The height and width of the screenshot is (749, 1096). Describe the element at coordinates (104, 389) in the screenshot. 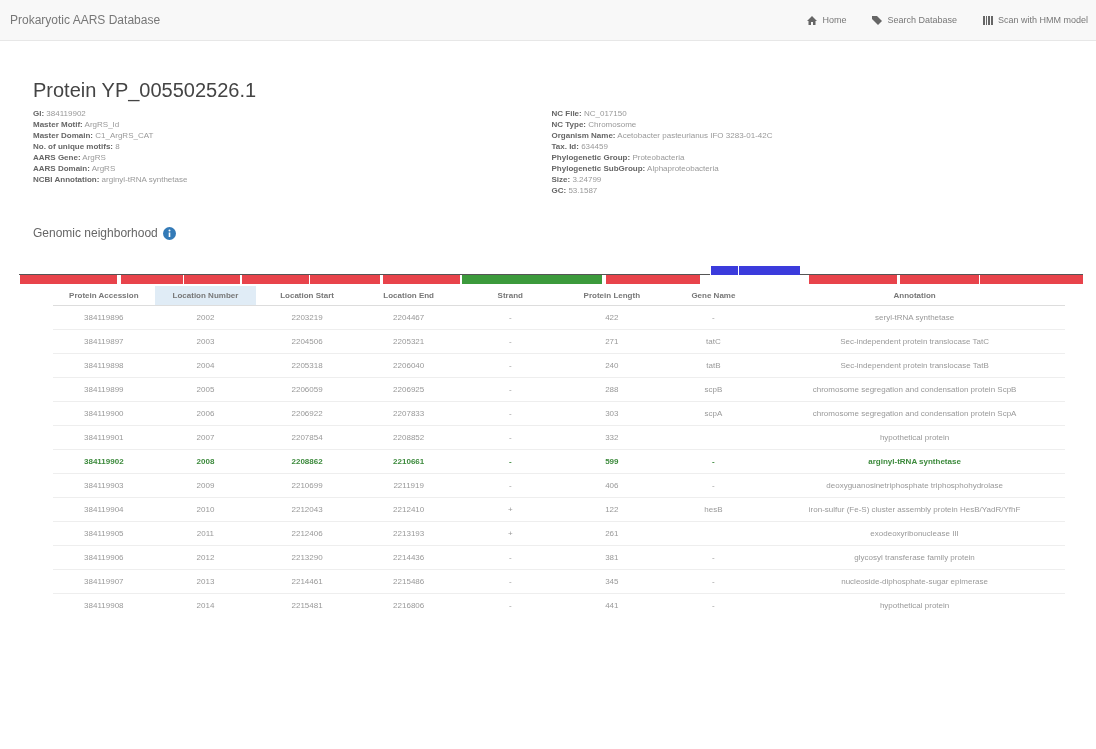

I see `table-cell: 384119899` at that location.